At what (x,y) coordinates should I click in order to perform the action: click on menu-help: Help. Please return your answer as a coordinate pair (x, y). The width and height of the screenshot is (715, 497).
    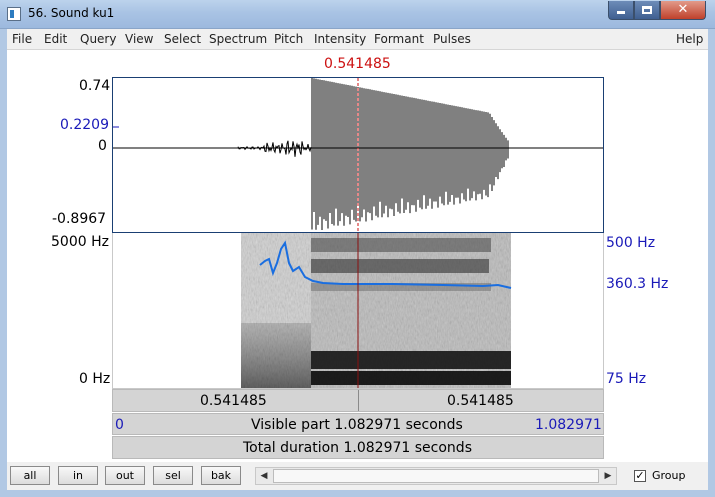
    Looking at the image, I should click on (689, 39).